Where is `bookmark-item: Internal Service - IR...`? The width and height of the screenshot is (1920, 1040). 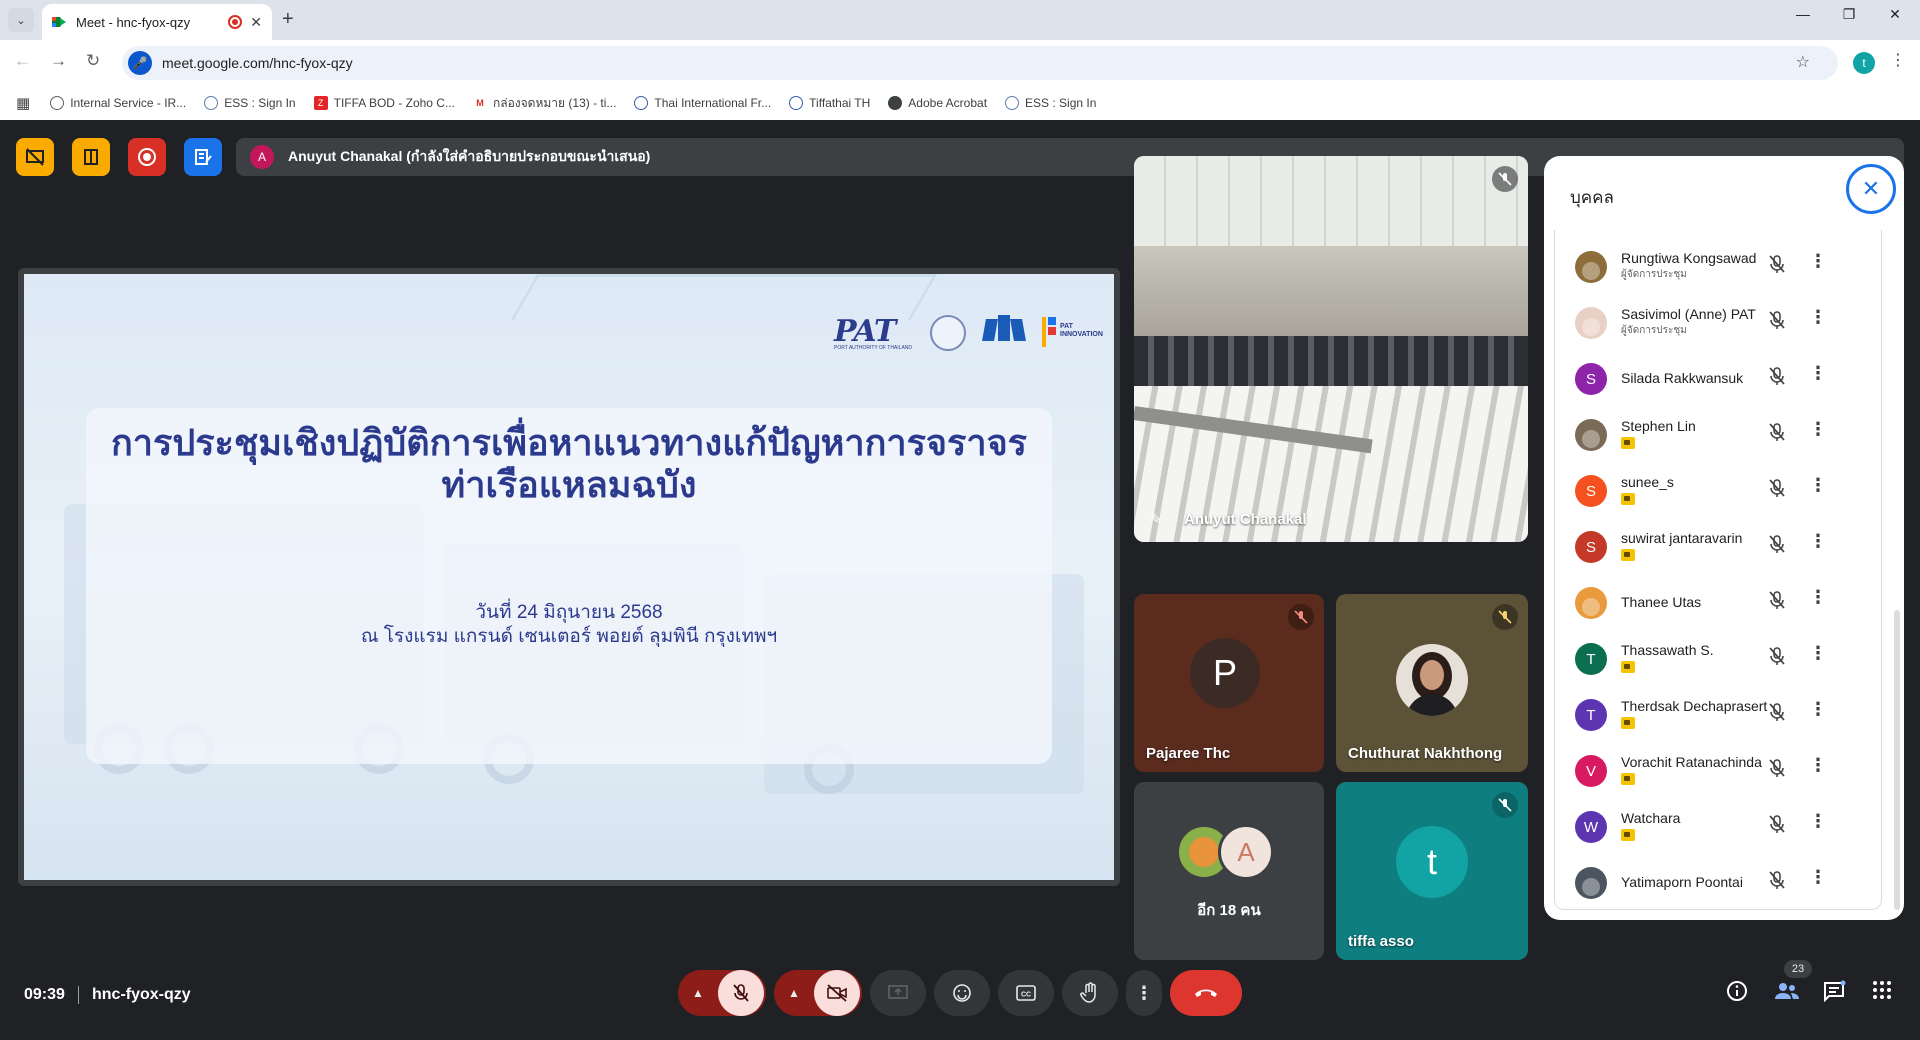 bookmark-item: Internal Service - IR... is located at coordinates (118, 103).